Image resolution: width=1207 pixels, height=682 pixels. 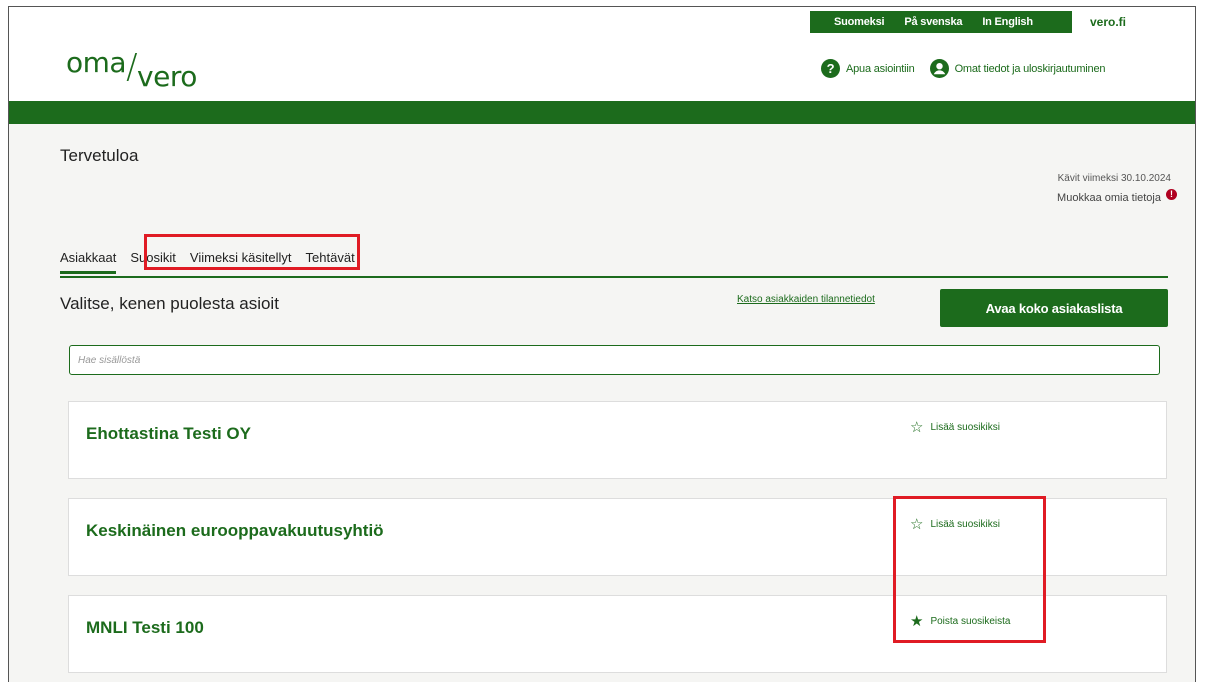 What do you see at coordinates (96, 62) in the screenshot?
I see `logo-oma-text: oma` at bounding box center [96, 62].